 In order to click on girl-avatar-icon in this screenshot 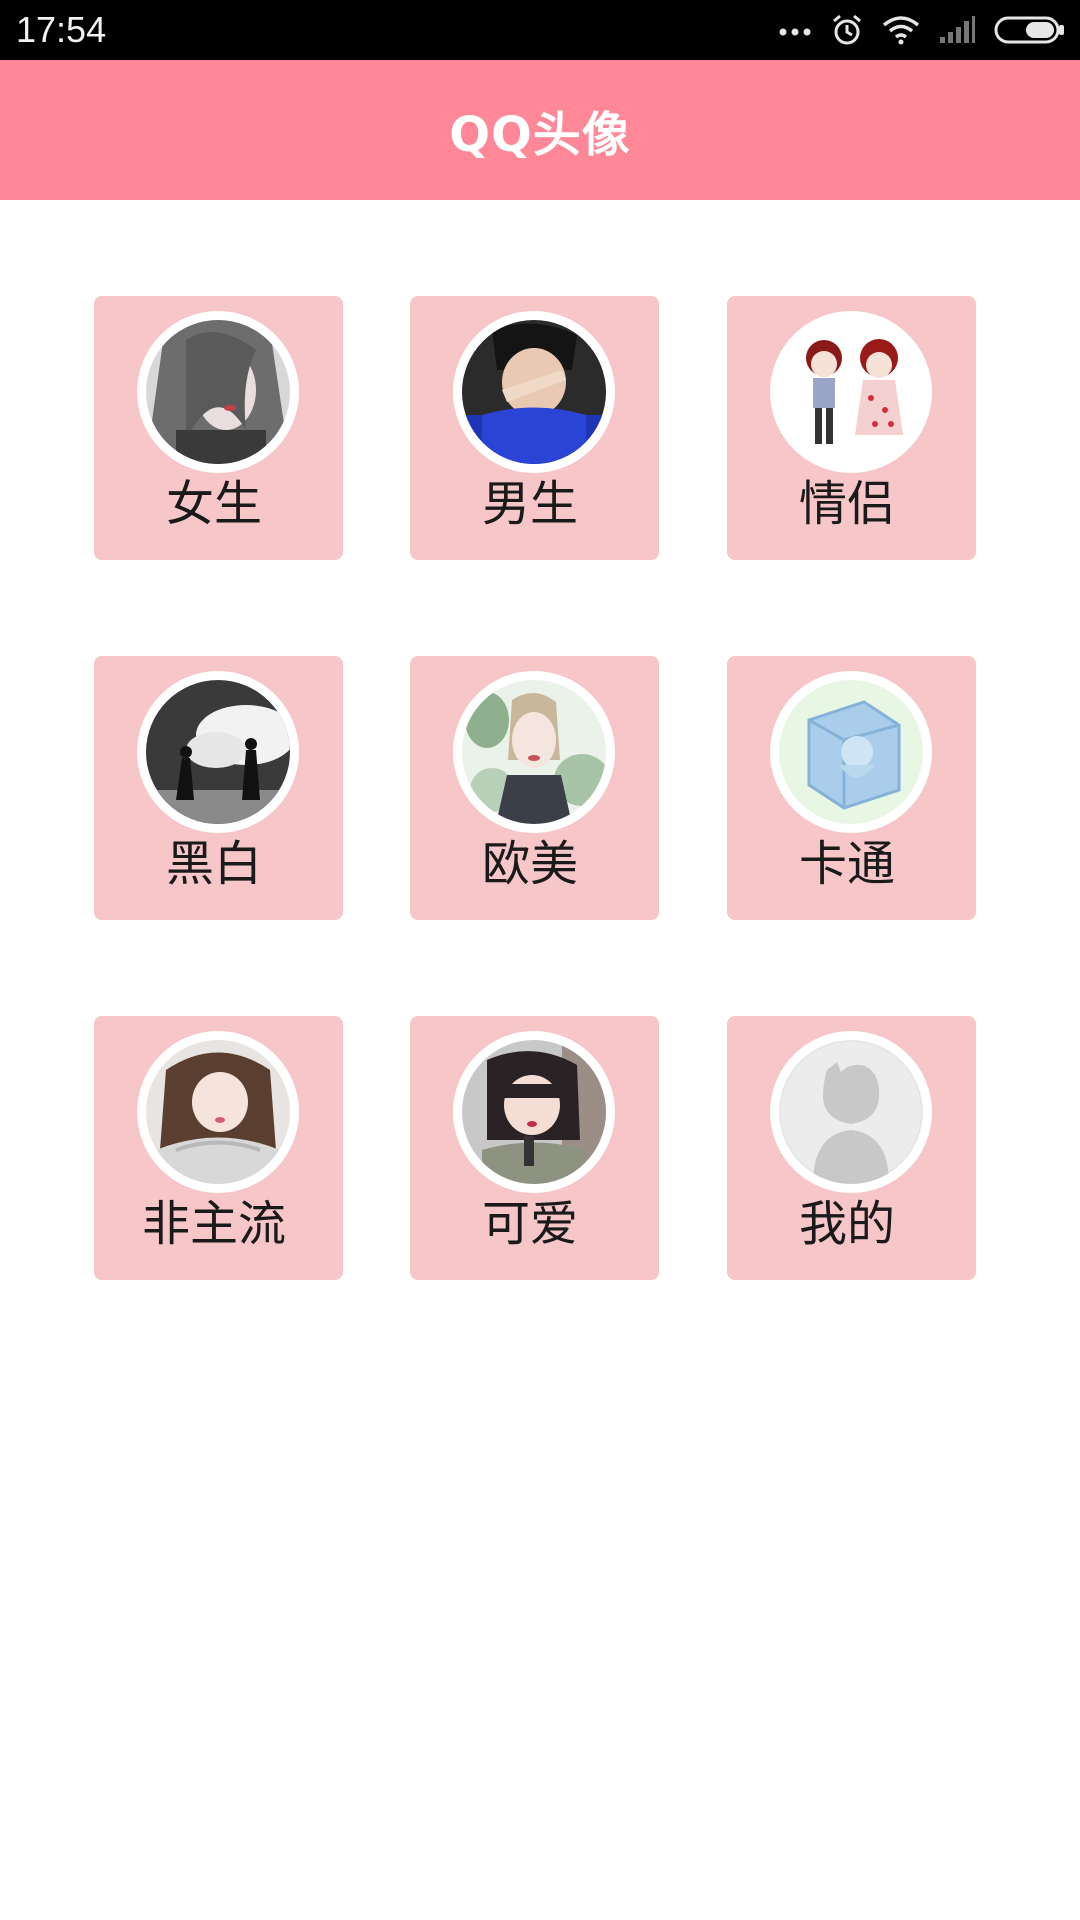, I will do `click(218, 392)`.